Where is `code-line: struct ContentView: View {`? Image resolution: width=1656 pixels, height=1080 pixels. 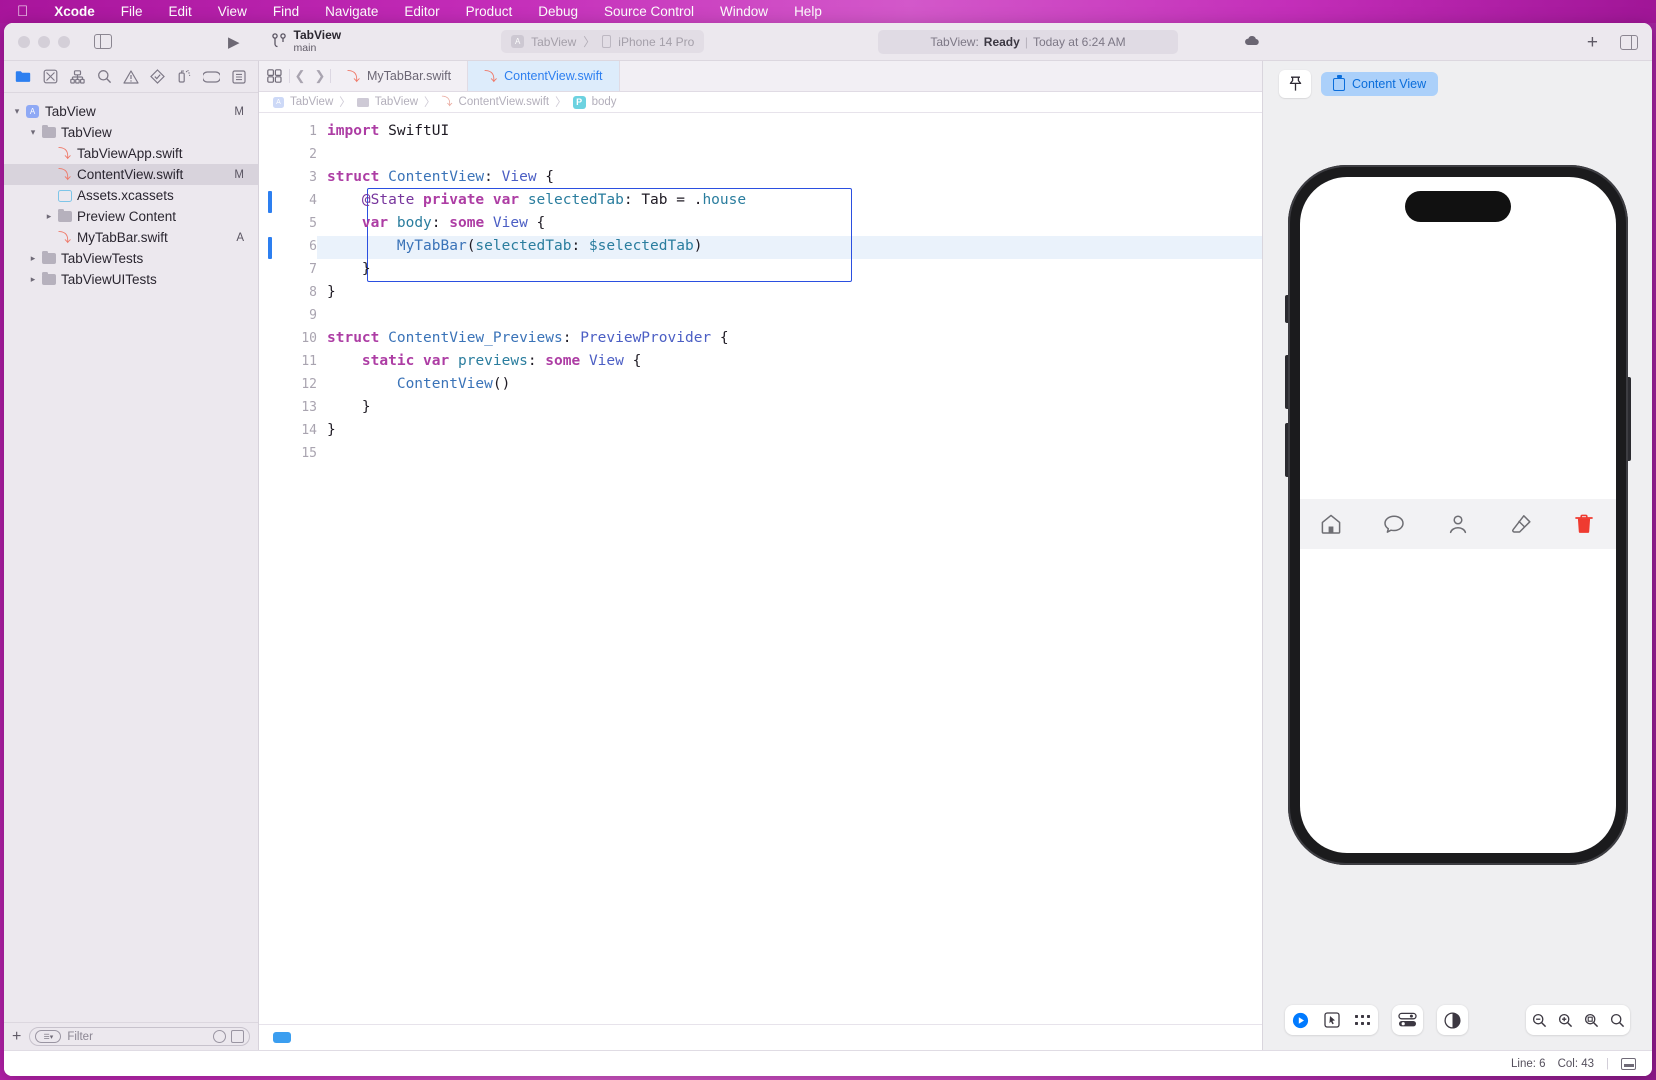
code-line: struct ContentView: View { is located at coordinates (440, 177).